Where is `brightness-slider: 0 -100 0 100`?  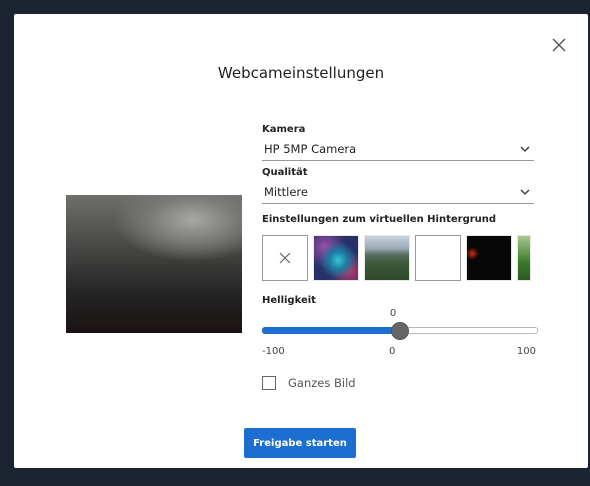
brightness-slider: 0 -100 0 100 is located at coordinates (400, 336).